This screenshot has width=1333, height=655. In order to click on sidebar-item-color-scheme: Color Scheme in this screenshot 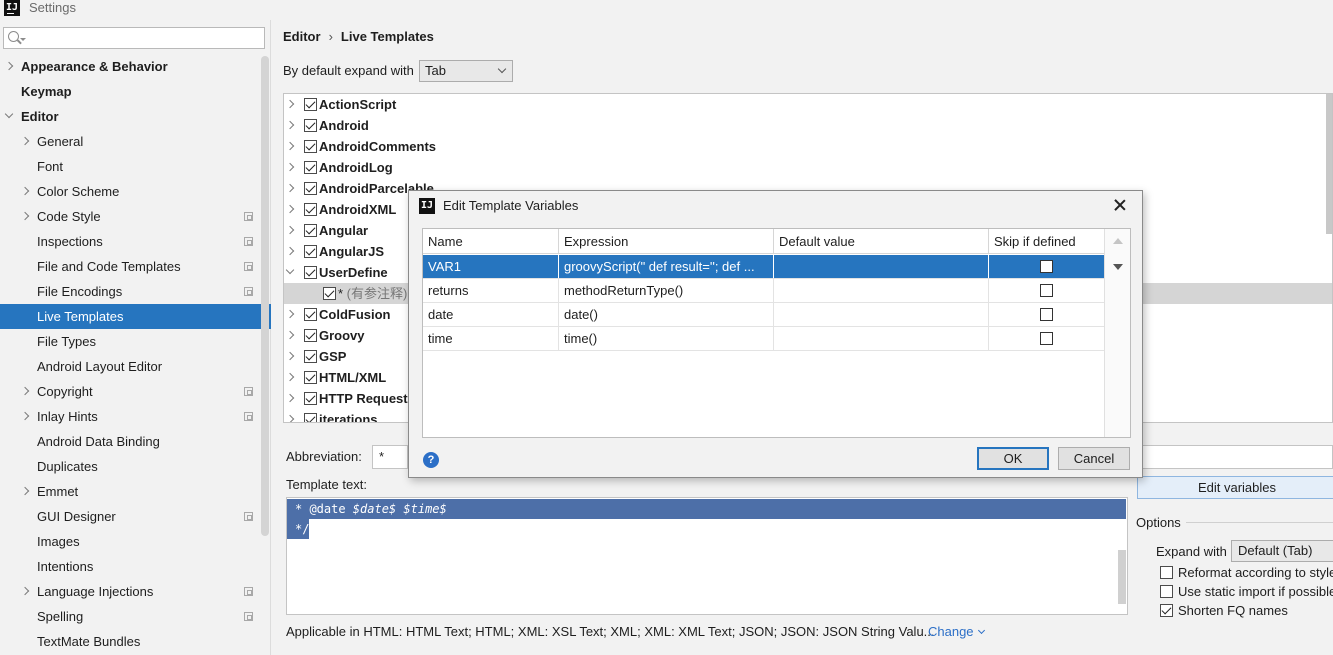, I will do `click(135, 191)`.